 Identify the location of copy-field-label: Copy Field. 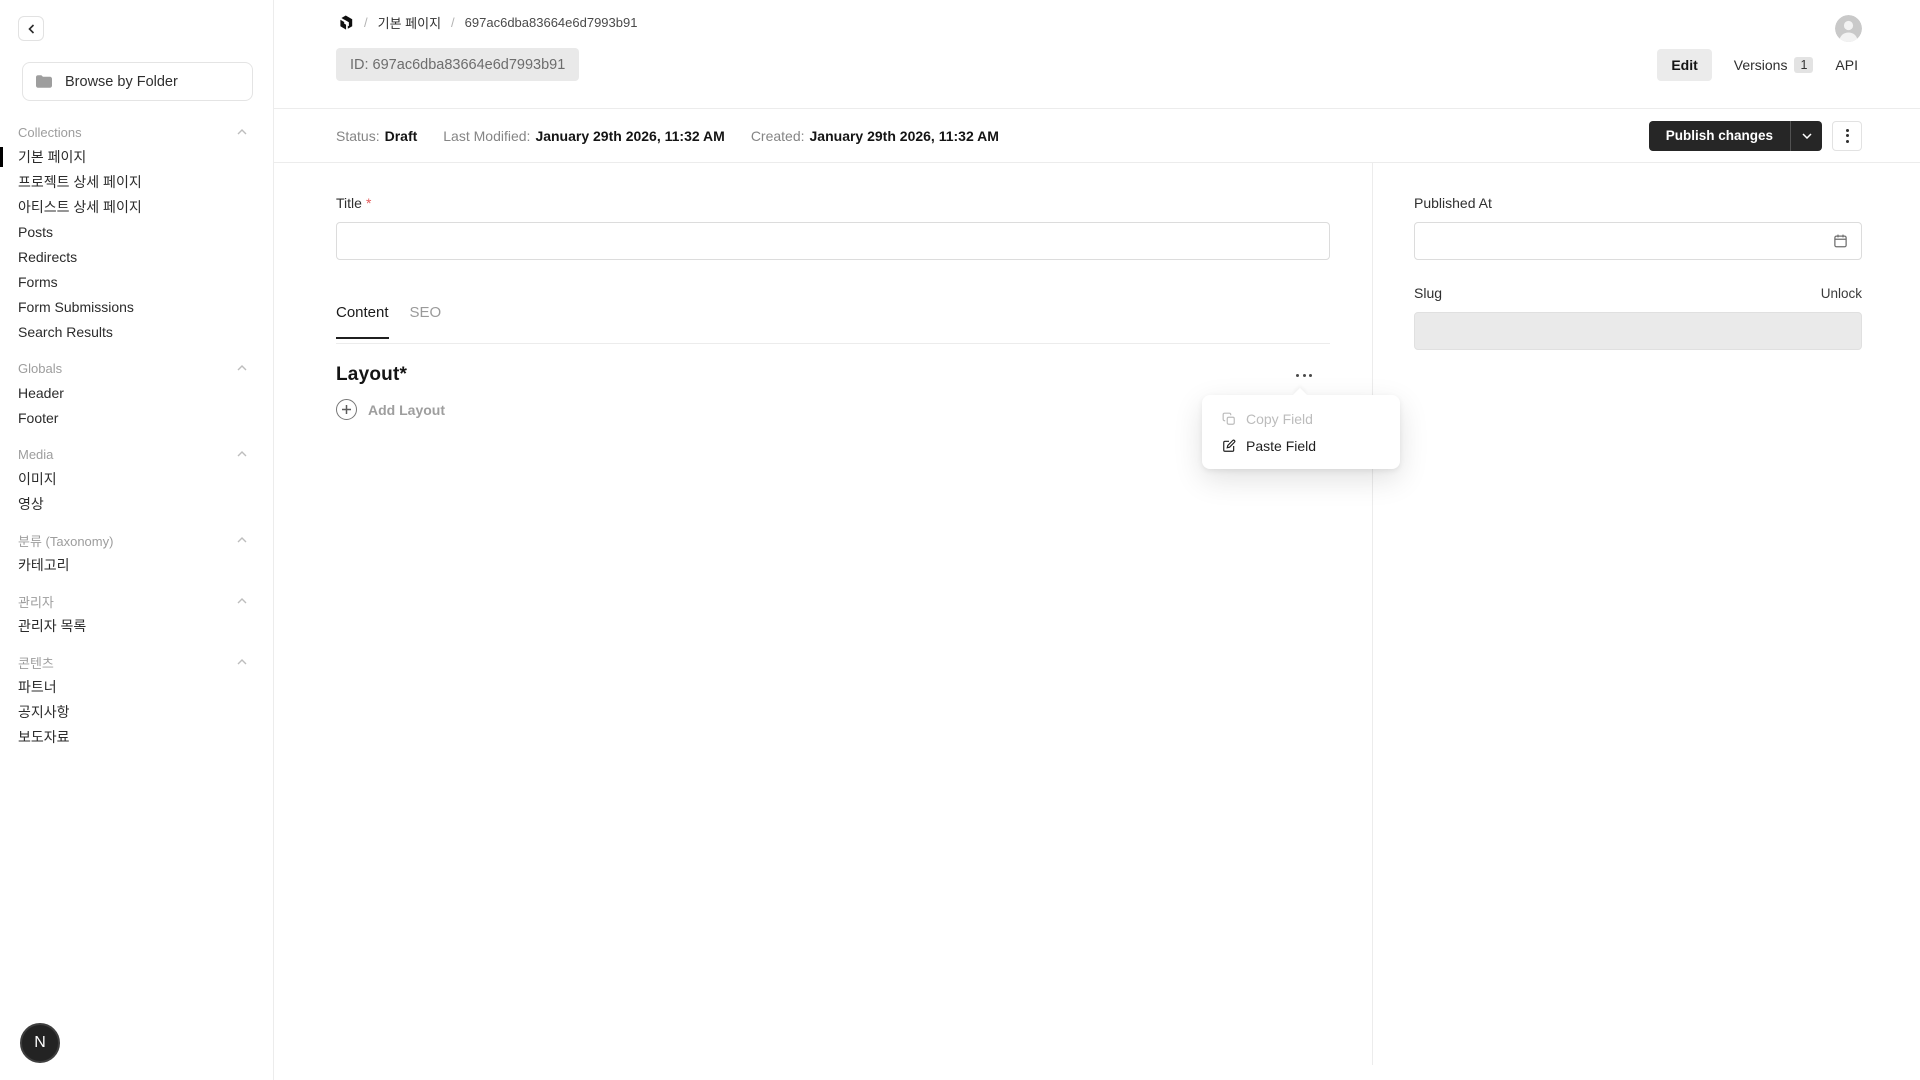
(1279, 418).